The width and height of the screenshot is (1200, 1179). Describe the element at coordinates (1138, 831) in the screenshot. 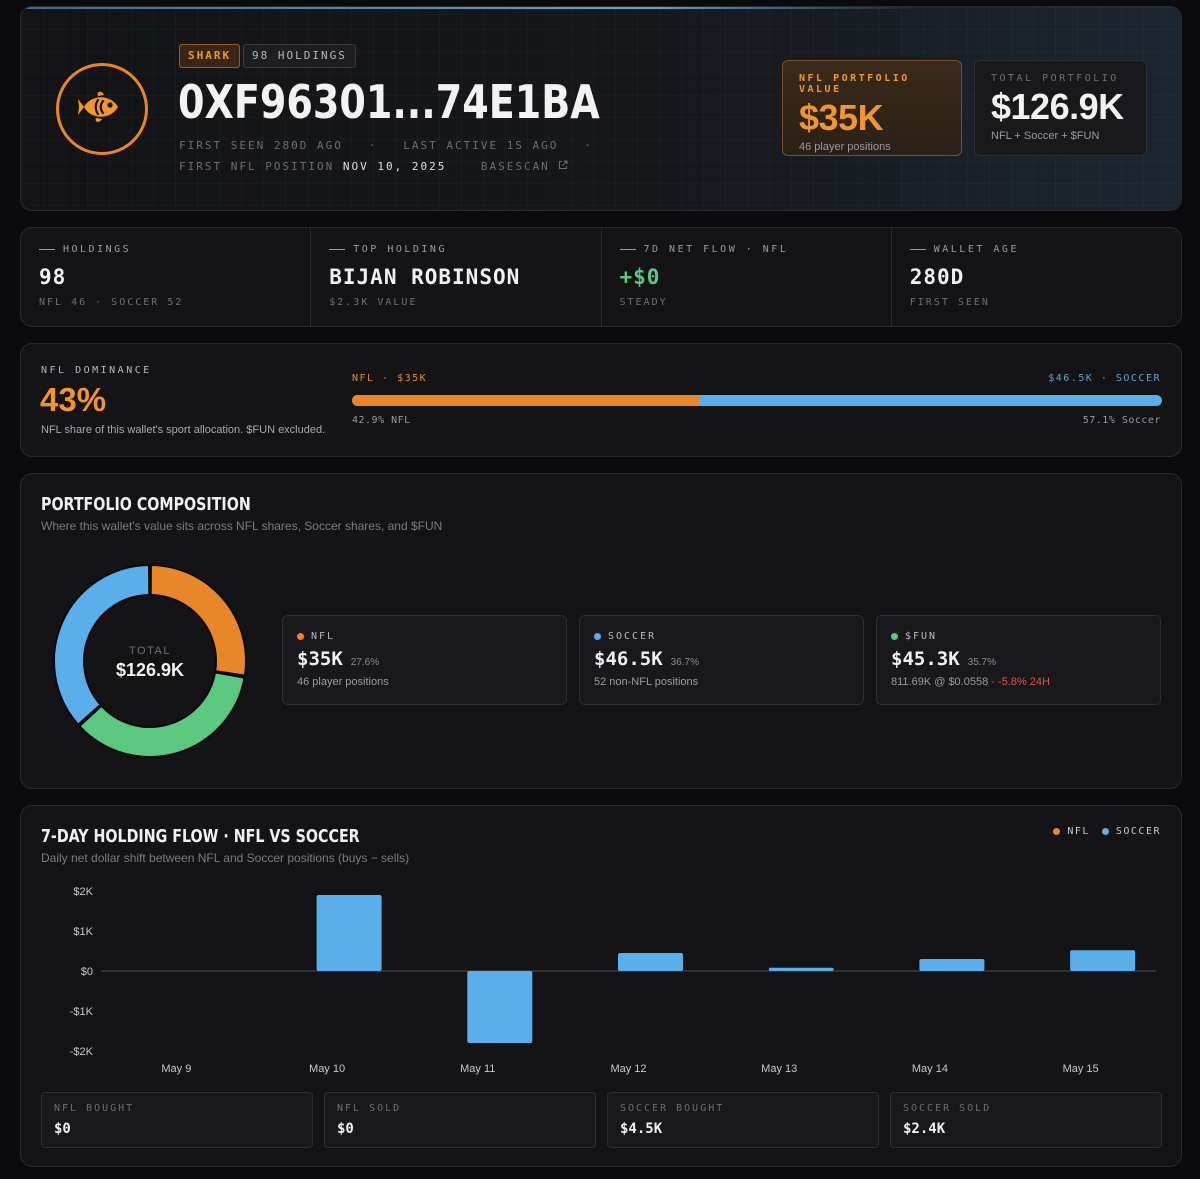

I see `legend-label: SOCCER` at that location.